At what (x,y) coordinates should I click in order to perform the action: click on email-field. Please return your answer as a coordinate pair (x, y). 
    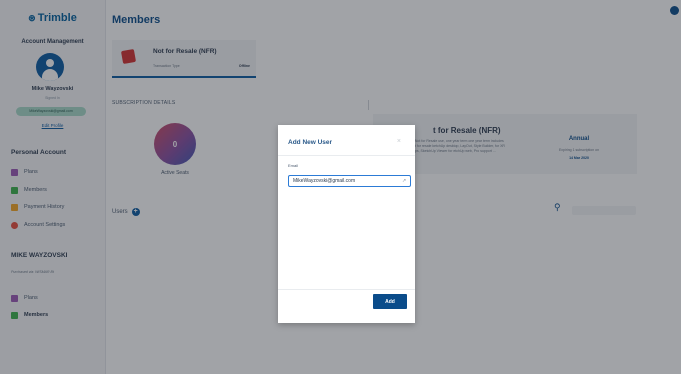
    Looking at the image, I should click on (349, 181).